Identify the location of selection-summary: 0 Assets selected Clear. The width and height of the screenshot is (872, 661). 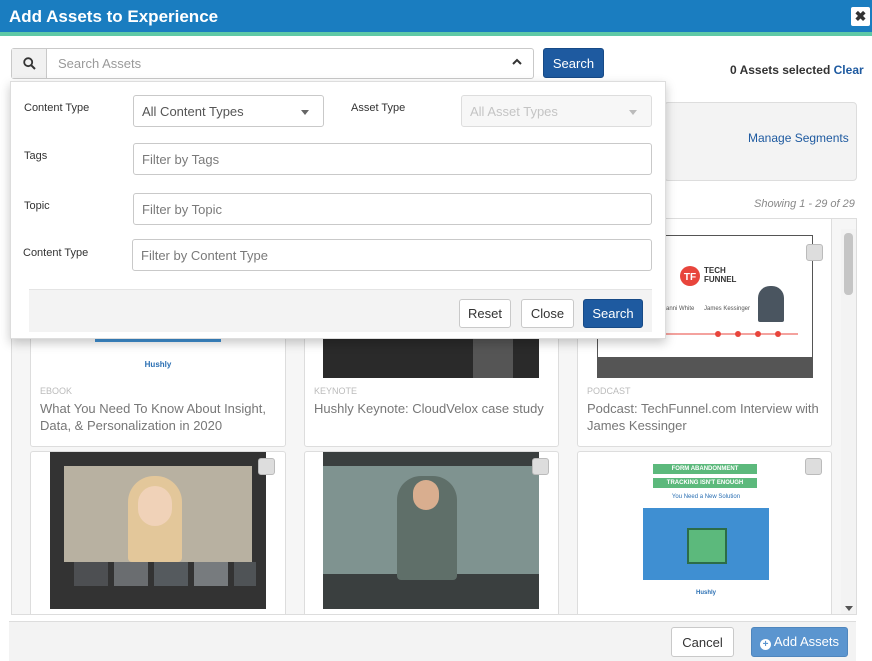
(797, 70).